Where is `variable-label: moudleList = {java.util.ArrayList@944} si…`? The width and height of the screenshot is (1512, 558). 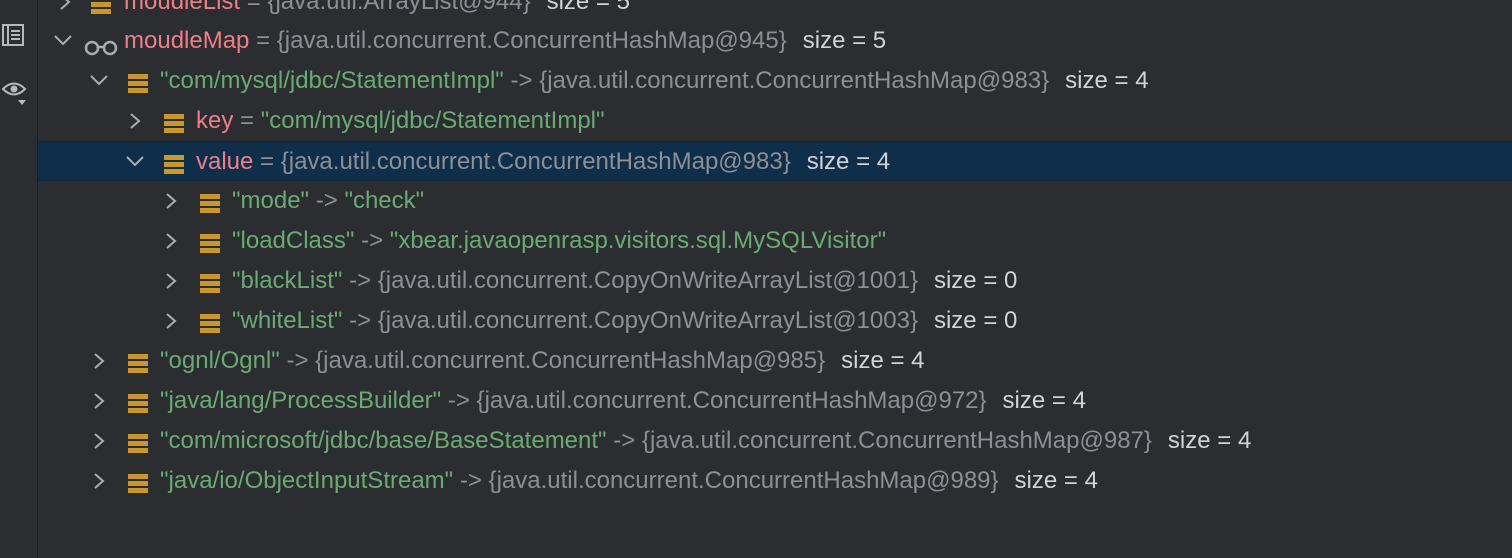 variable-label: moudleList = {java.util.ArrayList@944} si… is located at coordinates (377, 11).